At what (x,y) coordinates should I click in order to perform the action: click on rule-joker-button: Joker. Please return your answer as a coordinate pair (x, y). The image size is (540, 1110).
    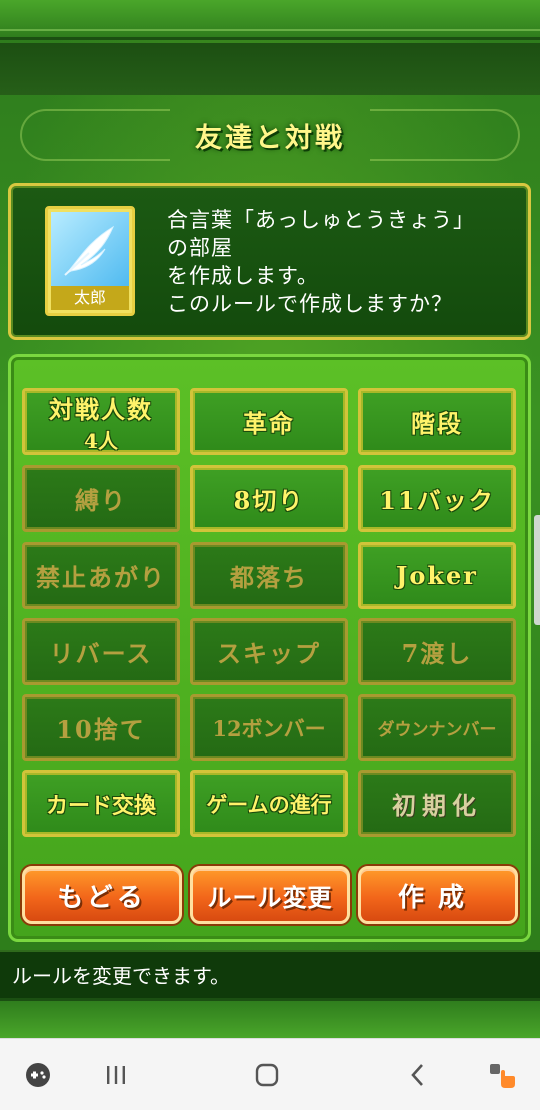
    Looking at the image, I should click on (437, 575).